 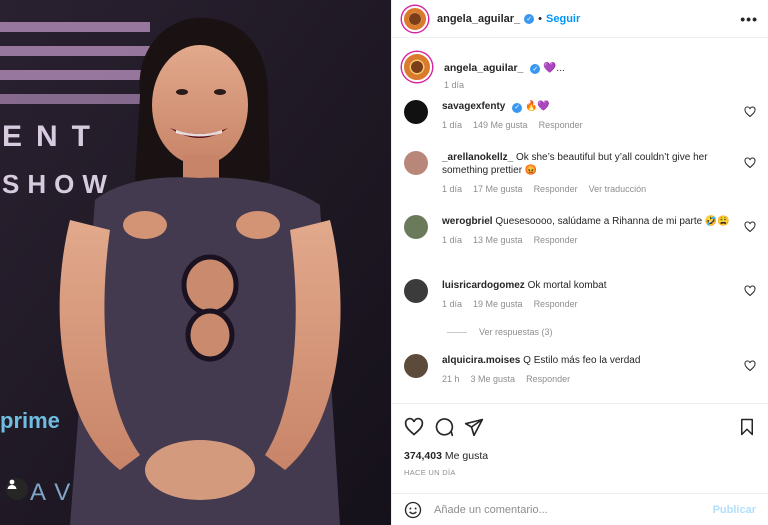 What do you see at coordinates (53, 136) in the screenshot?
I see `photo-text-ent: ENT` at bounding box center [53, 136].